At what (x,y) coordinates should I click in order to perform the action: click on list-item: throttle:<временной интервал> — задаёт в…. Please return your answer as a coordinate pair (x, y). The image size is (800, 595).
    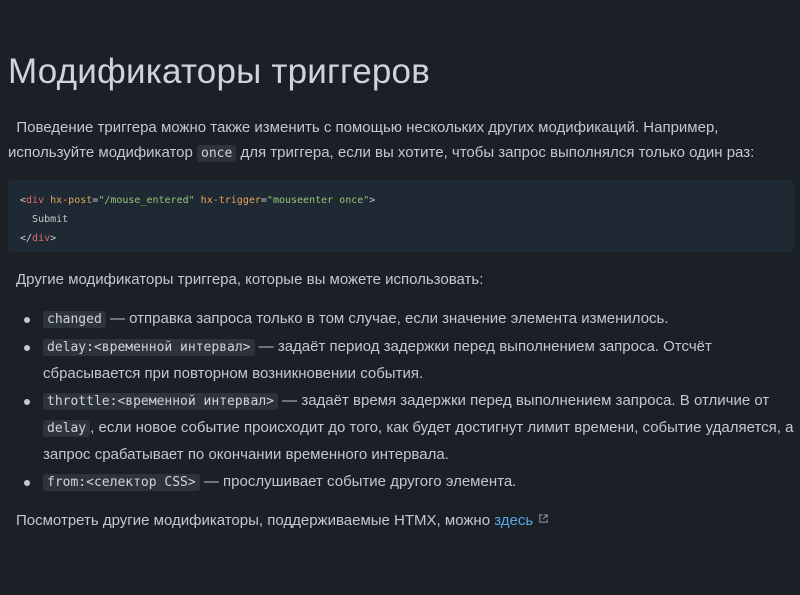
    Looking at the image, I should click on (412, 428).